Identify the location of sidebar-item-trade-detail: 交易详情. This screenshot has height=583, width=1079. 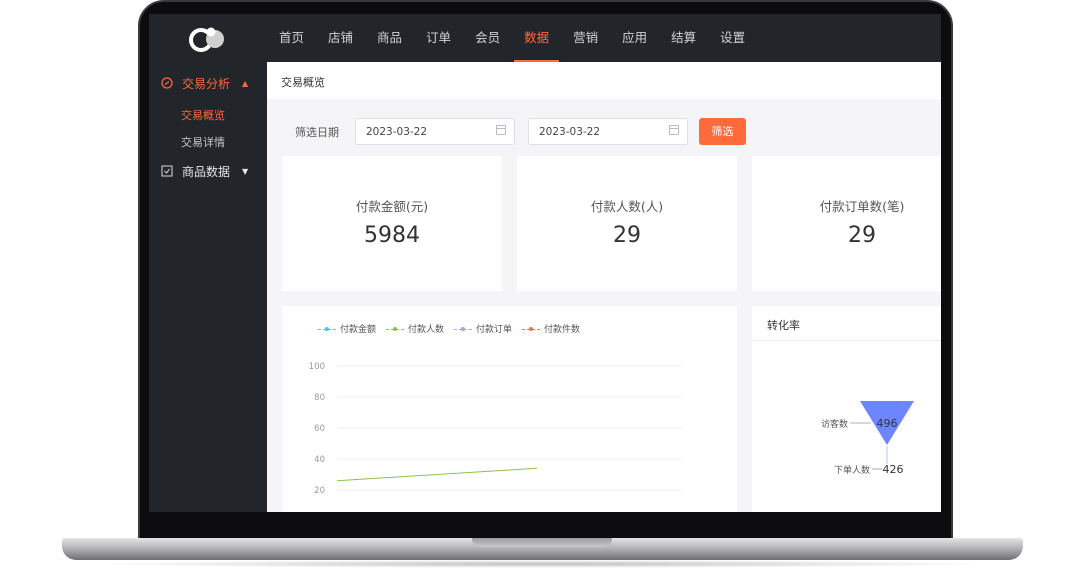
(203, 142).